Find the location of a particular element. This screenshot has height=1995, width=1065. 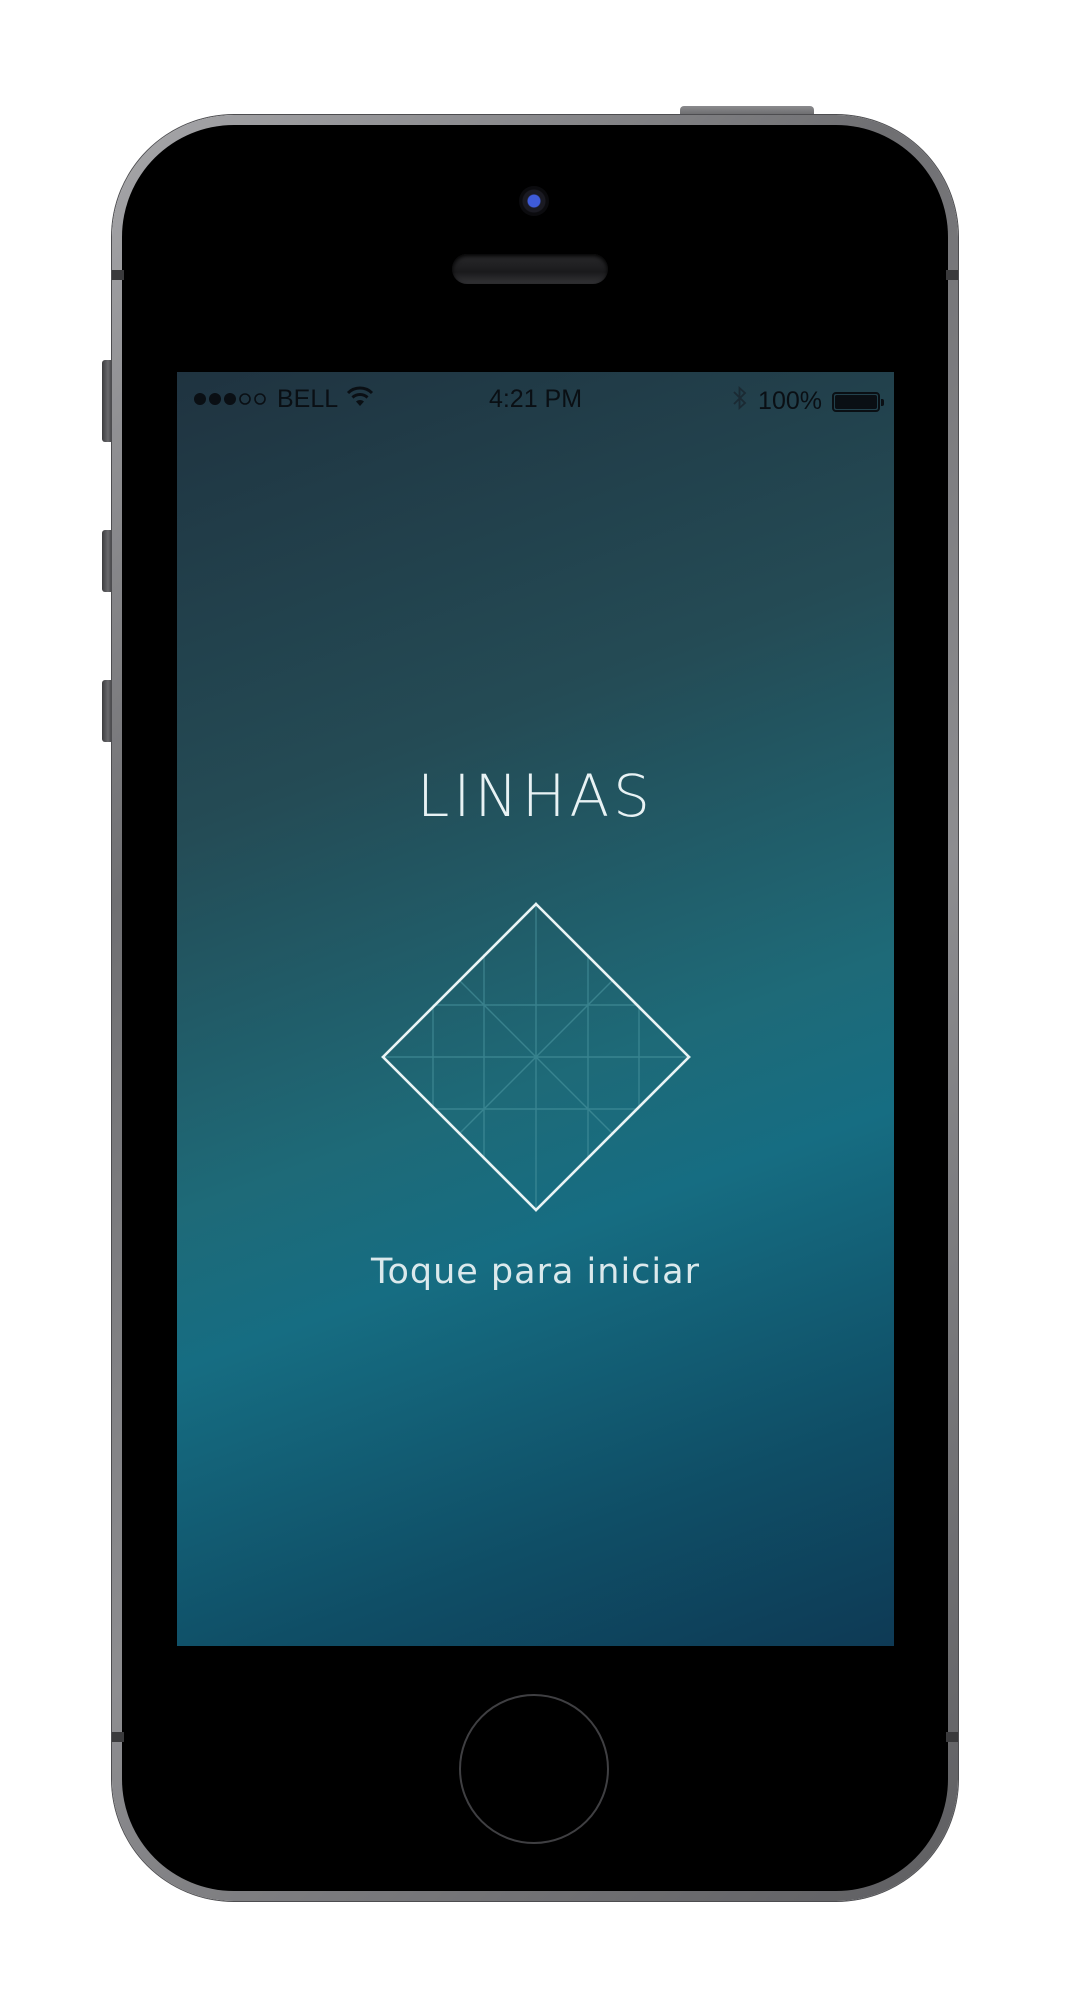

battery-nub is located at coordinates (882, 402).